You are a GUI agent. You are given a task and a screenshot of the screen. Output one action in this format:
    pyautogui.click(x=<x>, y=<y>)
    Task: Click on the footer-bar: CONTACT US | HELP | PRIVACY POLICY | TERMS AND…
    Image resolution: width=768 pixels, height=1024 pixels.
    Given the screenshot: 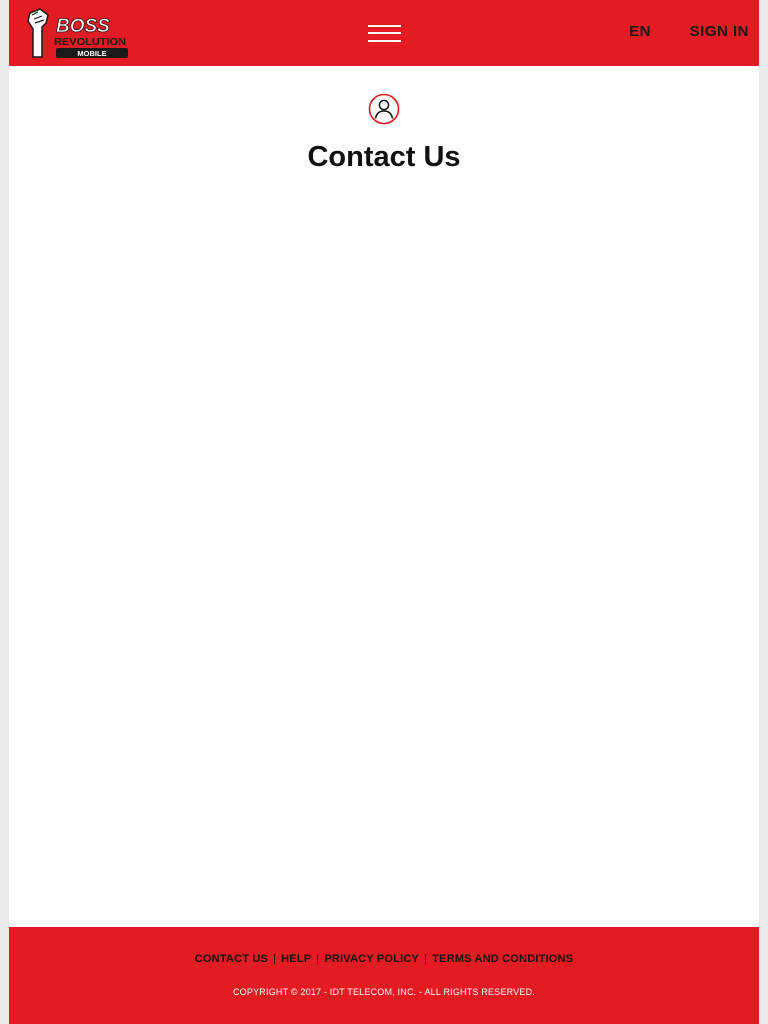 What is the action you would take?
    pyautogui.click(x=384, y=975)
    